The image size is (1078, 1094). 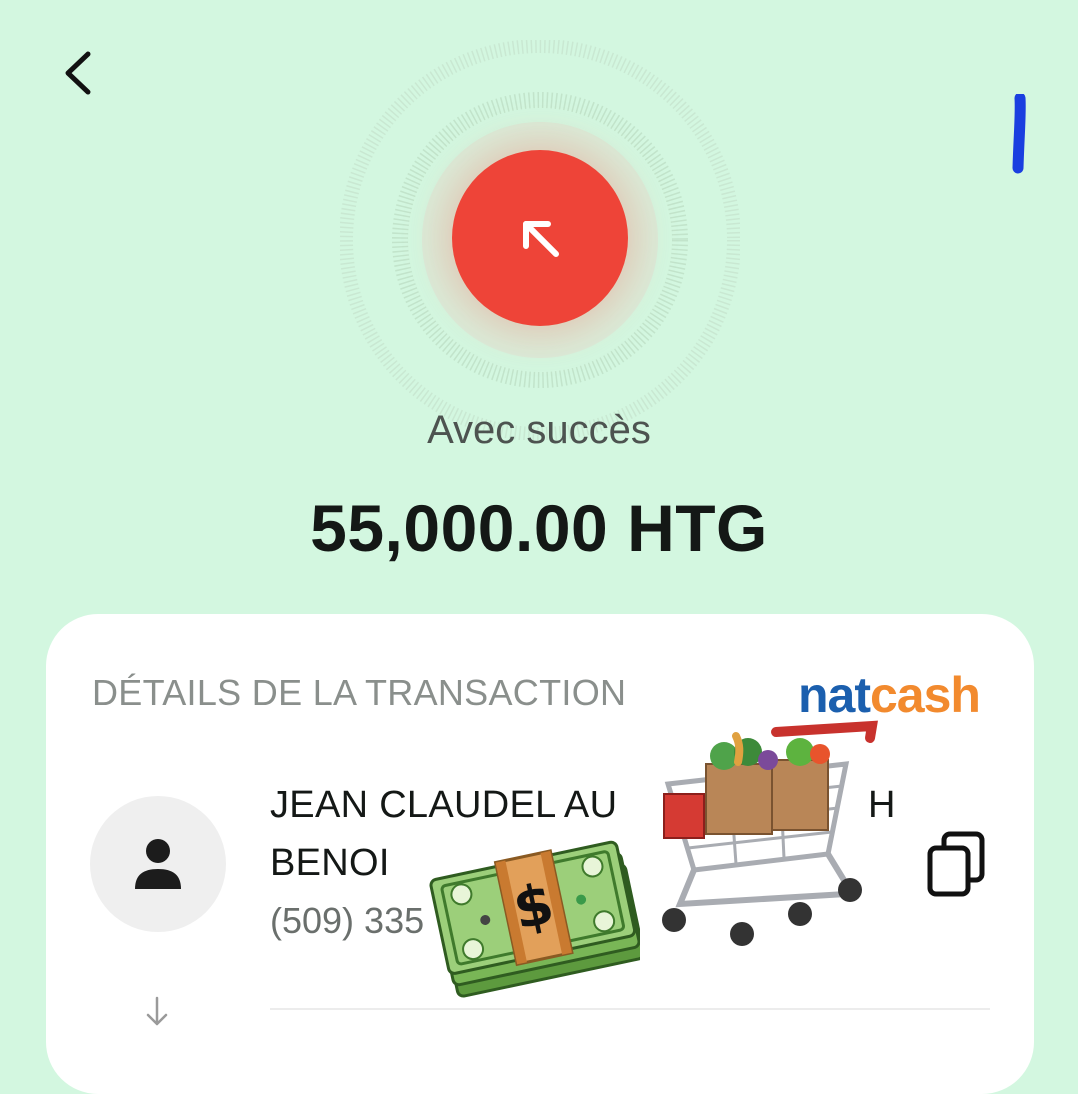 What do you see at coordinates (347, 920) in the screenshot?
I see `recipient-phone: (509) 335` at bounding box center [347, 920].